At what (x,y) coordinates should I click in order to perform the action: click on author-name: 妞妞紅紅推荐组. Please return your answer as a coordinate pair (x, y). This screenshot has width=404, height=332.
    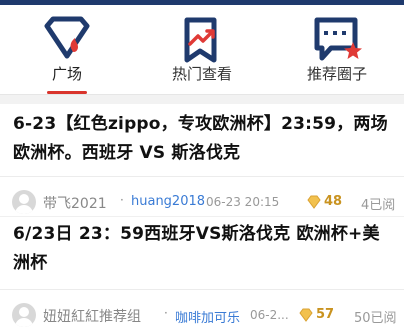
    Looking at the image, I should click on (92, 316).